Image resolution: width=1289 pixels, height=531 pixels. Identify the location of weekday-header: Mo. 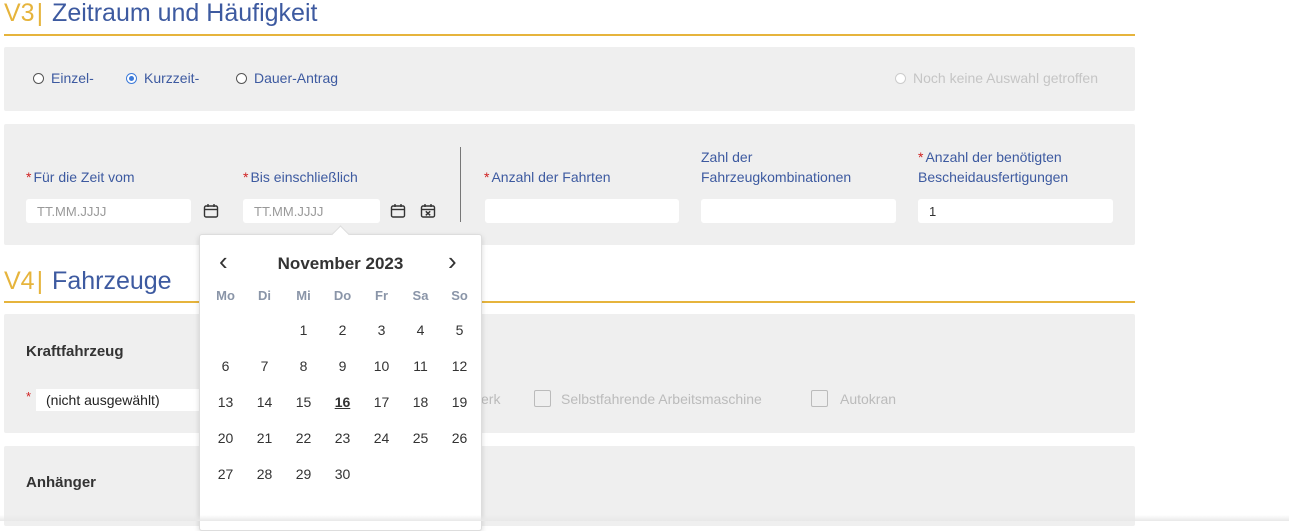
(225, 295).